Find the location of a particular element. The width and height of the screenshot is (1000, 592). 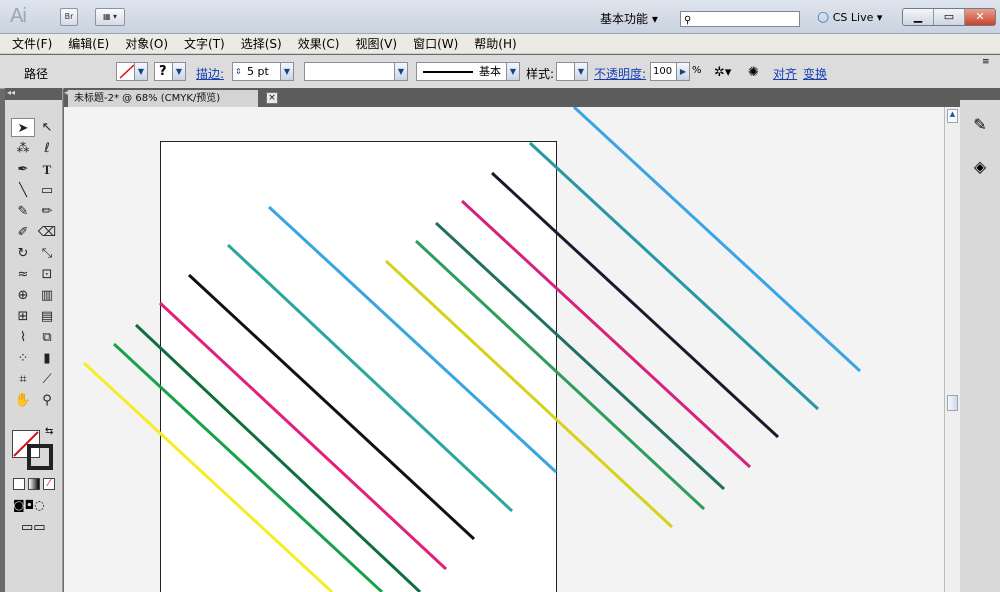

menu-file: 文件(F) is located at coordinates (32, 43).